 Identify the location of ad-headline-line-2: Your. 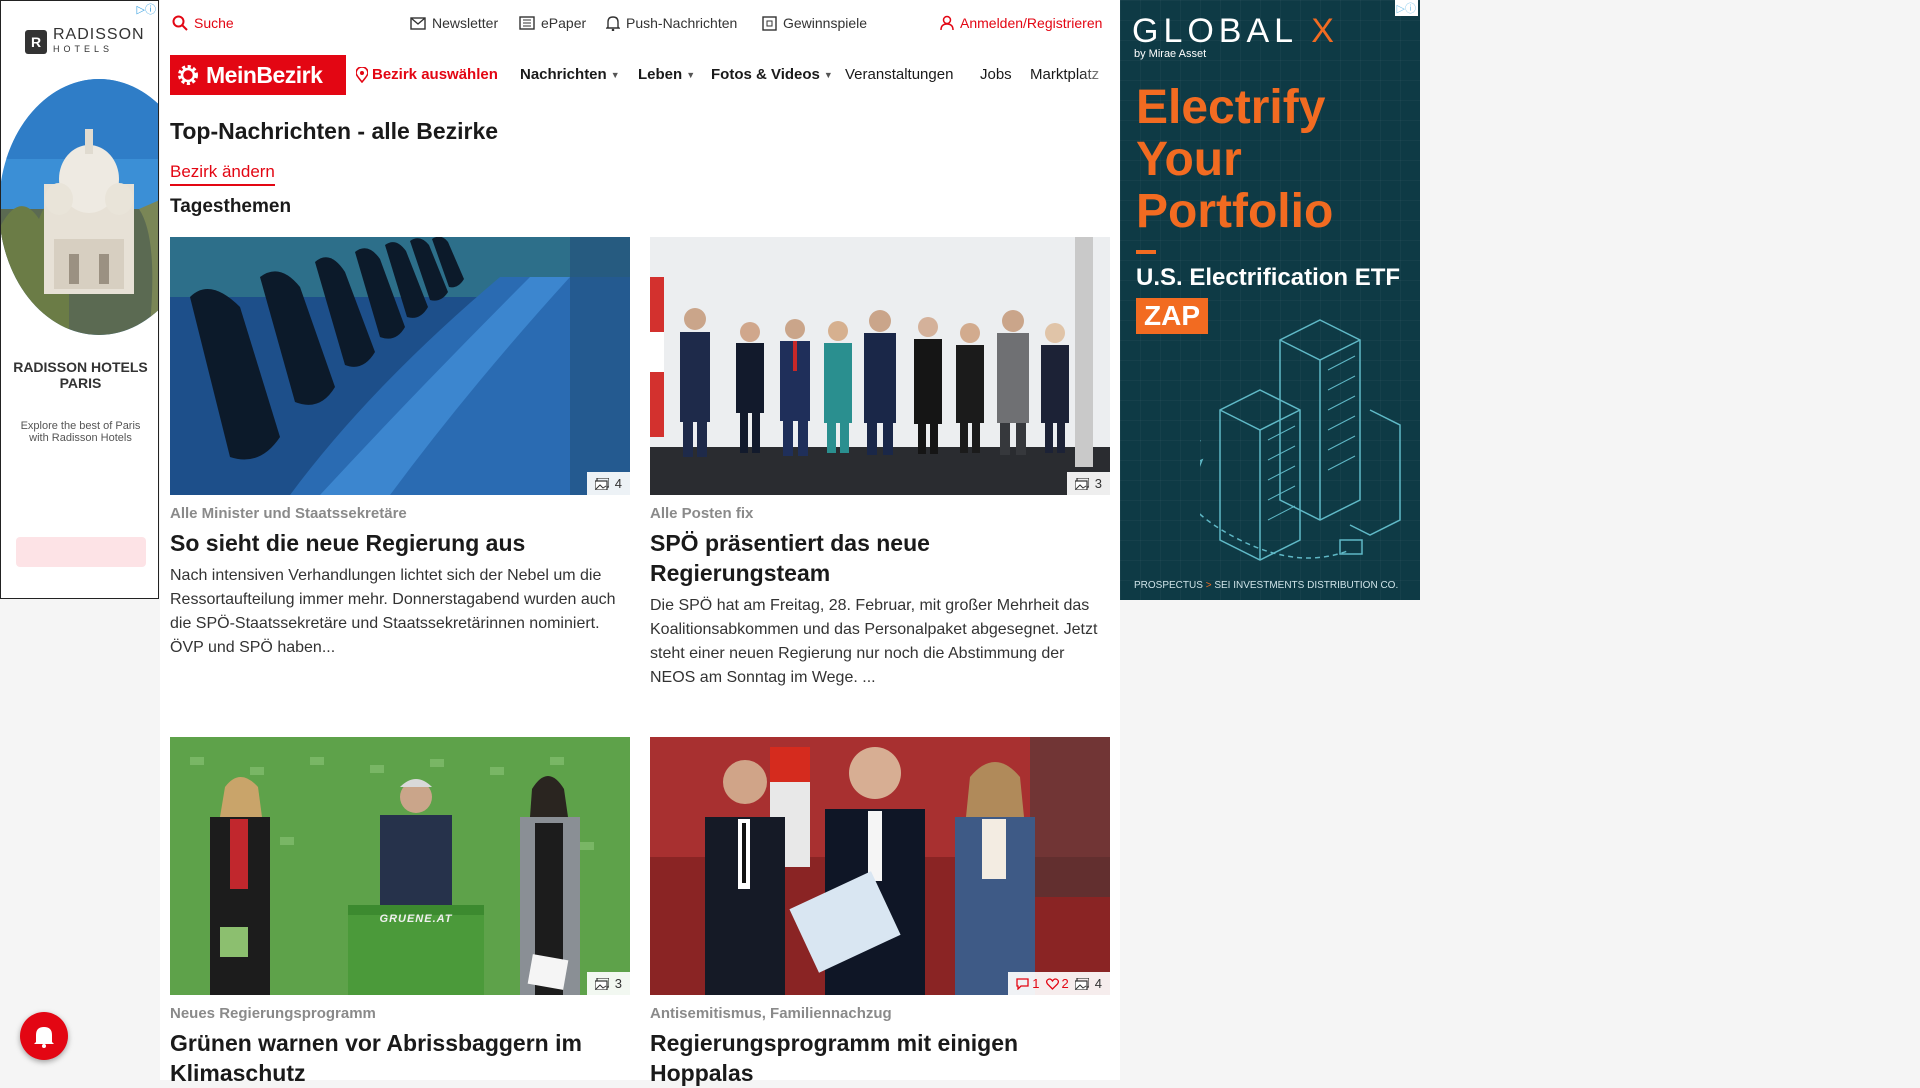
(1189, 159).